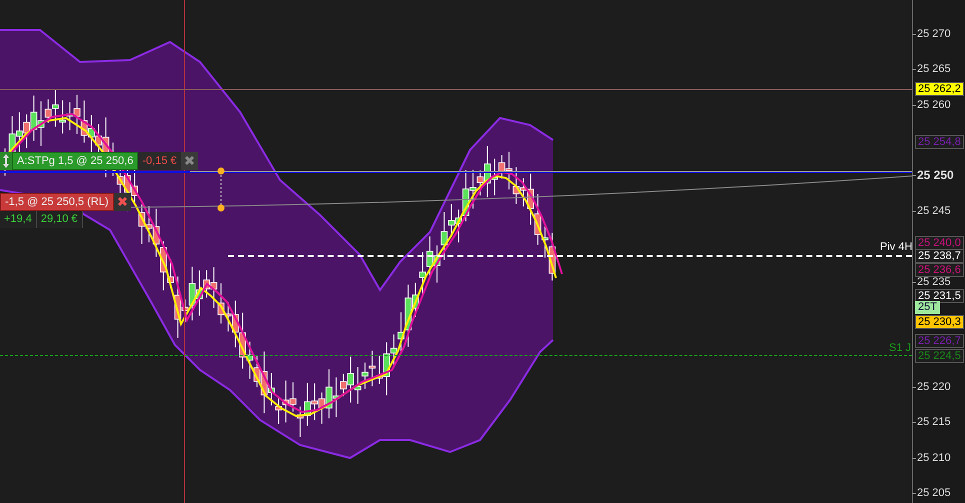 This screenshot has height=503, width=965. Describe the element at coordinates (896, 247) in the screenshot. I see `level-label: Piv 4H` at that location.